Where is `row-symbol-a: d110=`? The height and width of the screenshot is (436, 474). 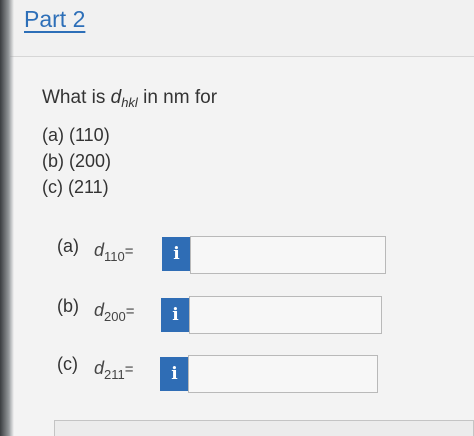
row-symbol-a: d110= is located at coordinates (114, 252).